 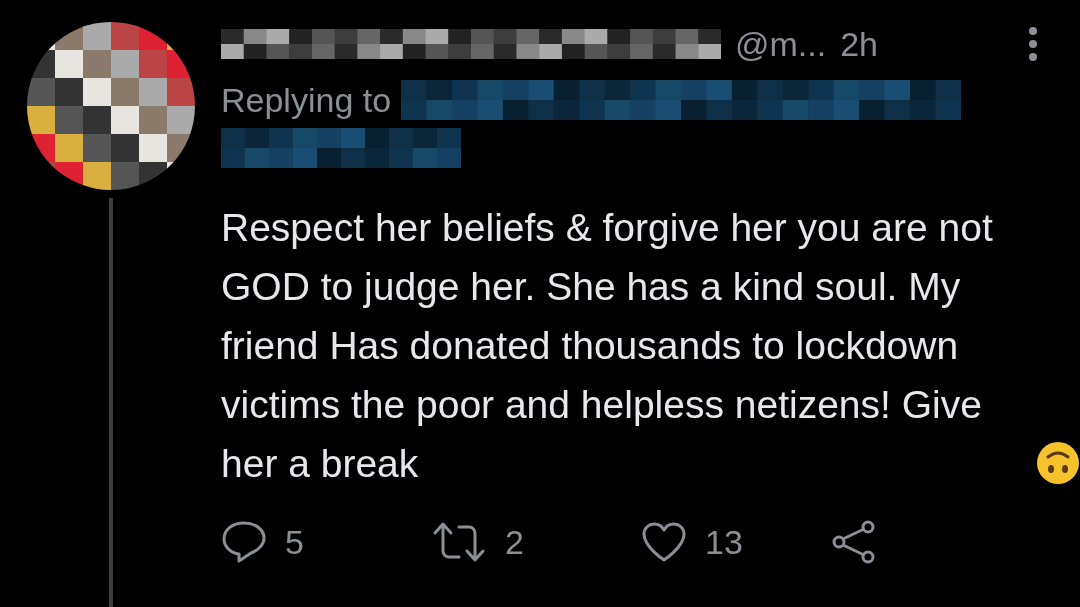 I want to click on upside-down-face-icon, so click(x=1058, y=463).